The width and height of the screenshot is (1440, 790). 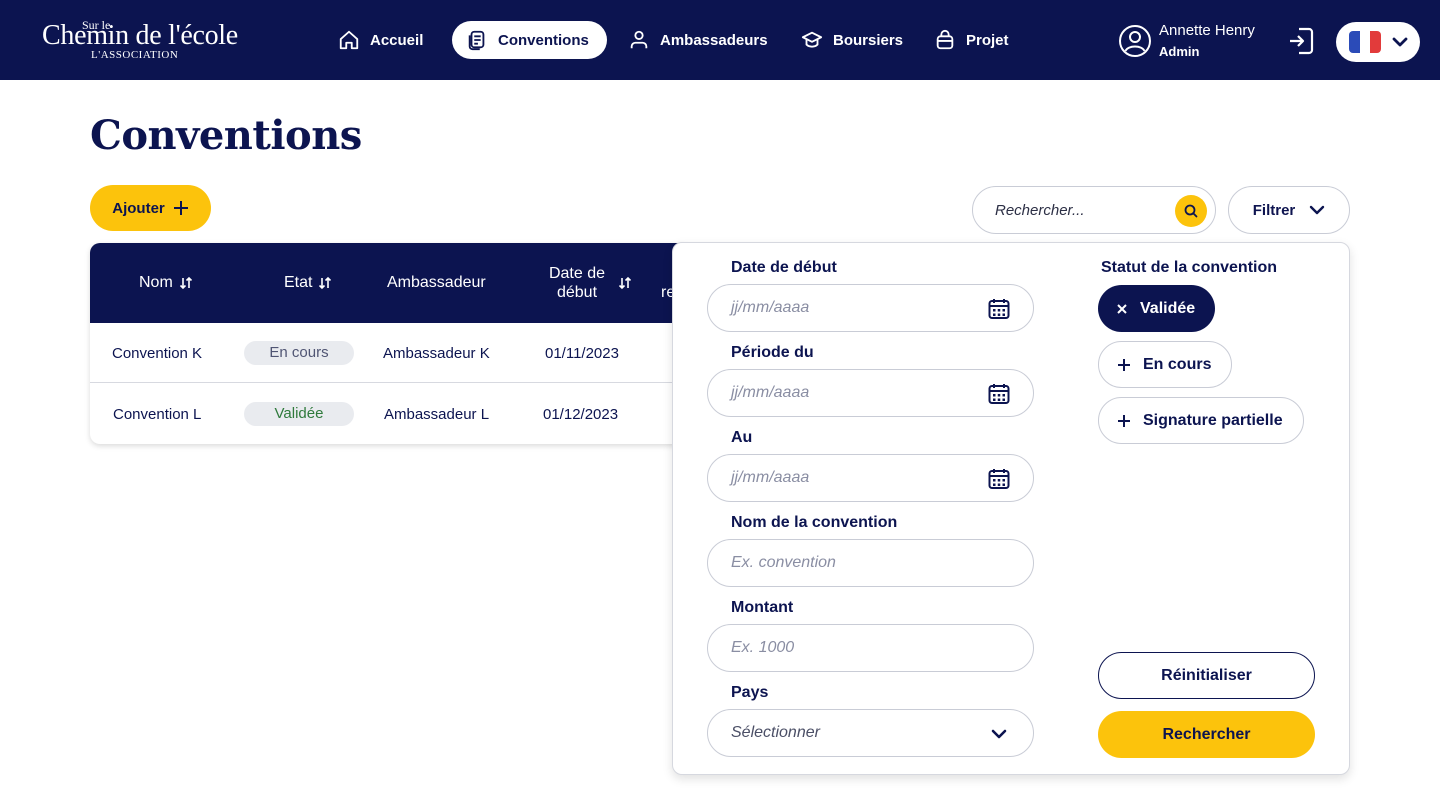 I want to click on column-label-nom: Nom, so click(x=156, y=282).